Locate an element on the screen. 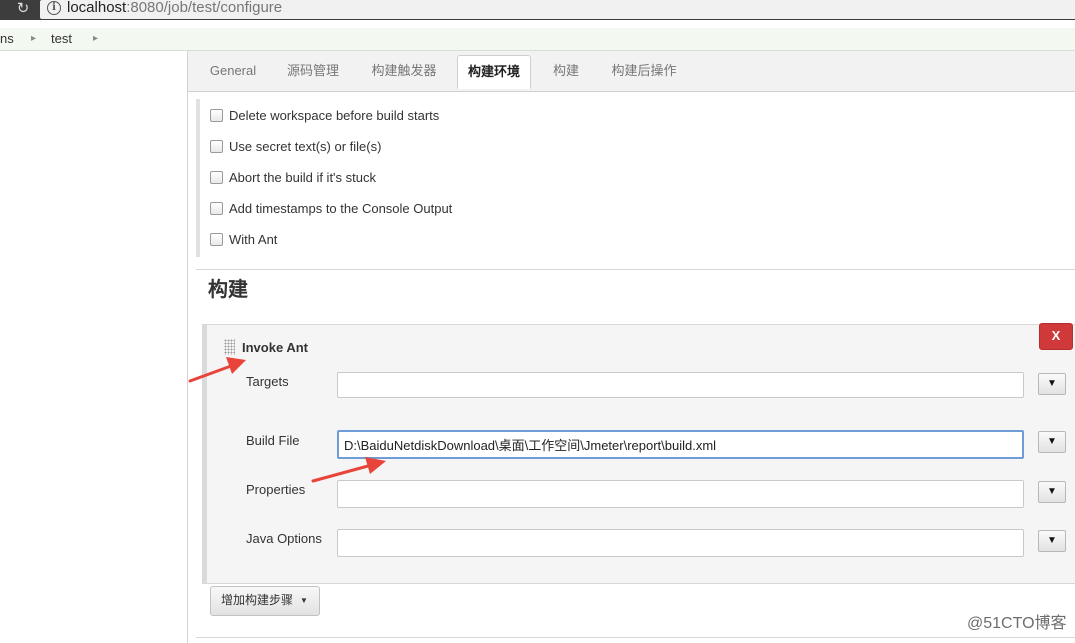 This screenshot has width=1075, height=643. info-icon: i is located at coordinates (54, 8).